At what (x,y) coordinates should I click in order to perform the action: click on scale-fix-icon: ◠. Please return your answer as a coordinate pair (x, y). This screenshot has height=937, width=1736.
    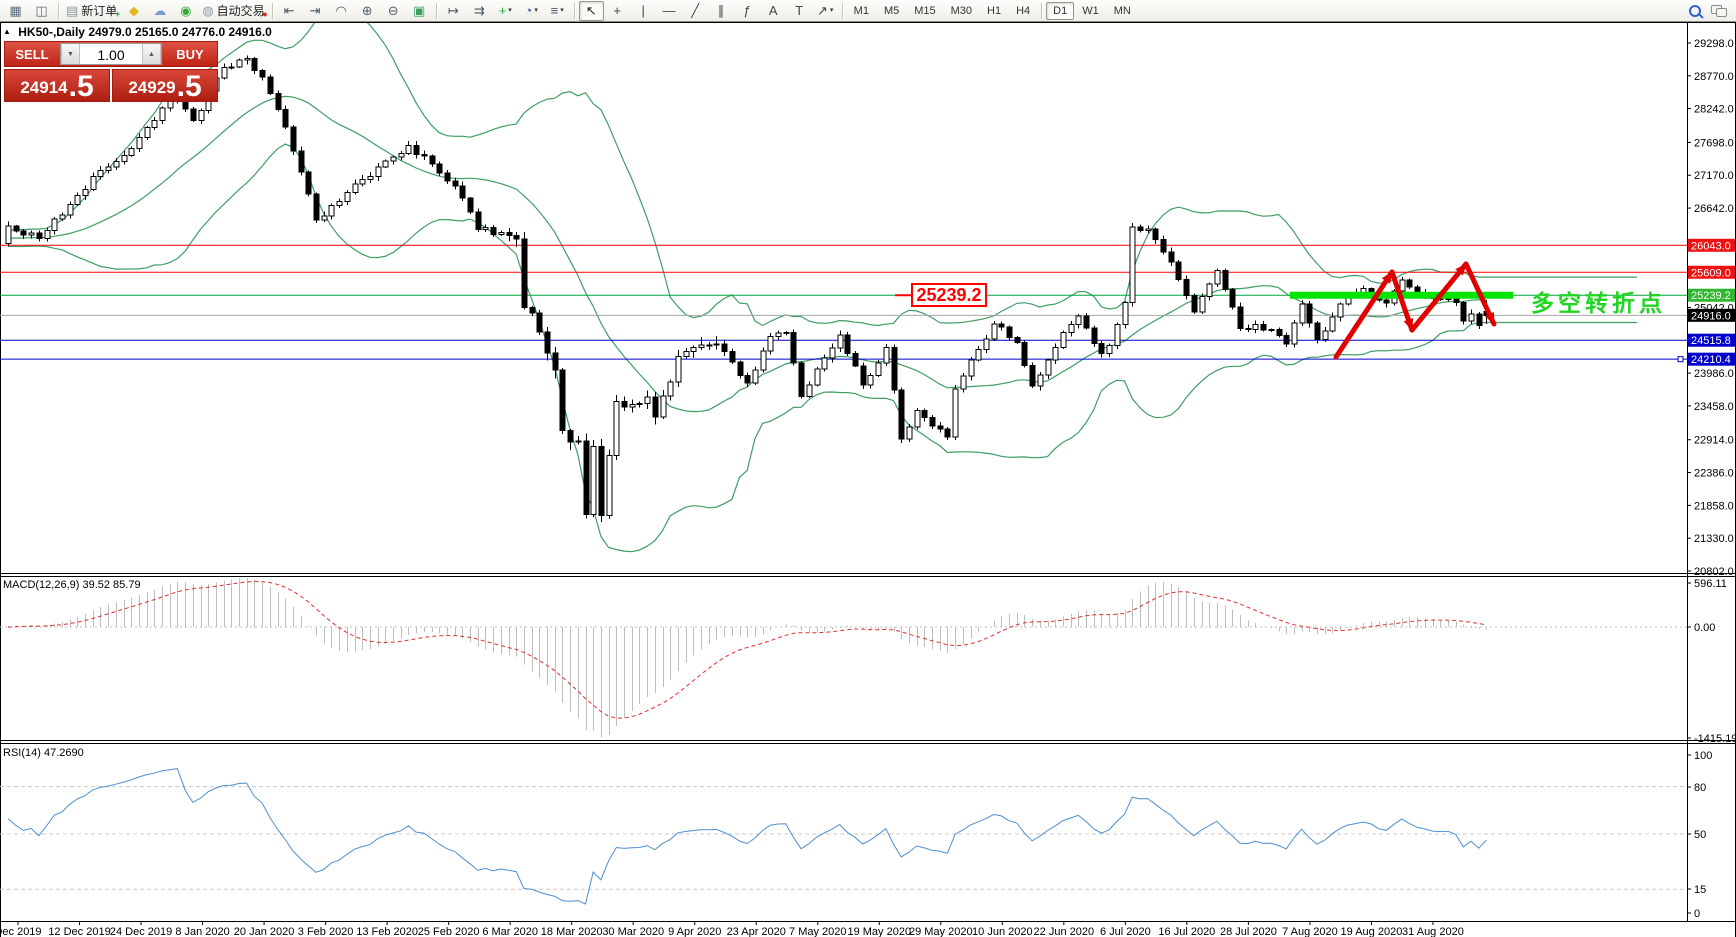
    Looking at the image, I should click on (341, 10).